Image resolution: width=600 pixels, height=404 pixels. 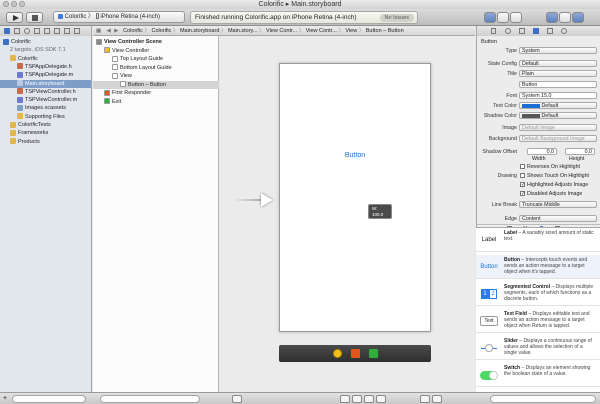 I want to click on add-file-button: +, so click(x=5, y=398).